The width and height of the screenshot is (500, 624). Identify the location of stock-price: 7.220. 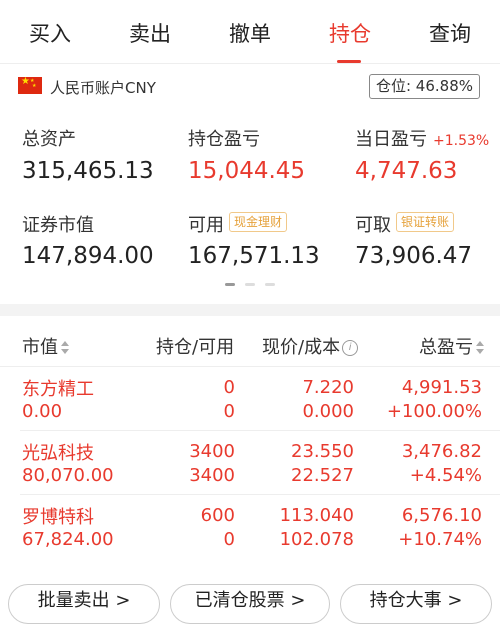
(328, 387).